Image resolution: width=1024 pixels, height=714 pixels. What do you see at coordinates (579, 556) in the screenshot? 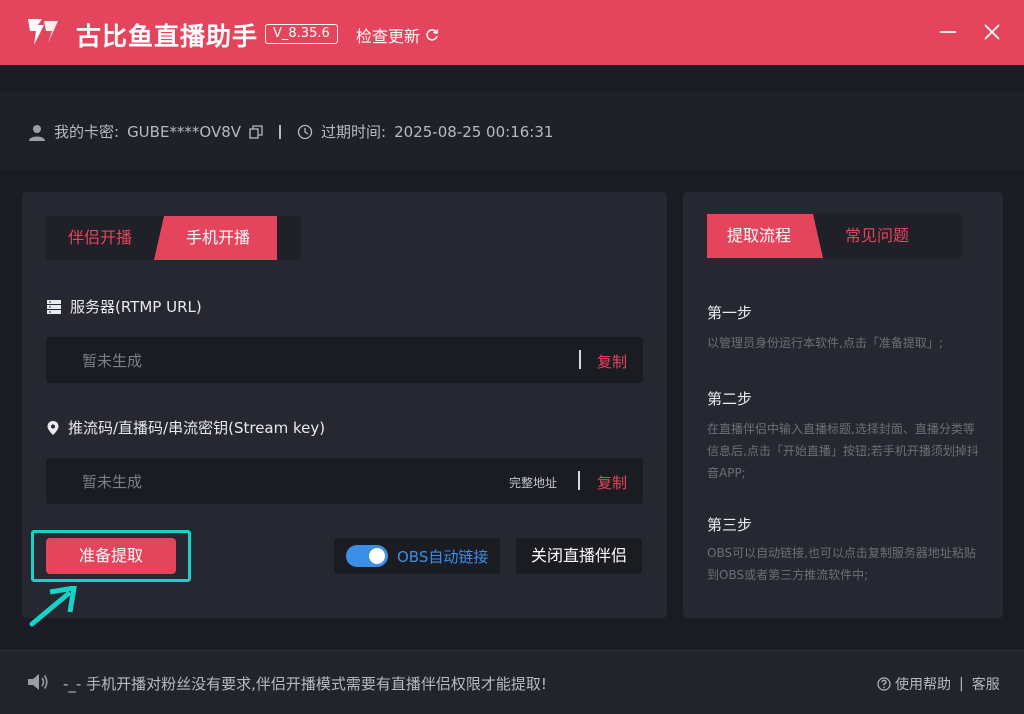
I see `close-companion-button: 关闭直播伴侣` at bounding box center [579, 556].